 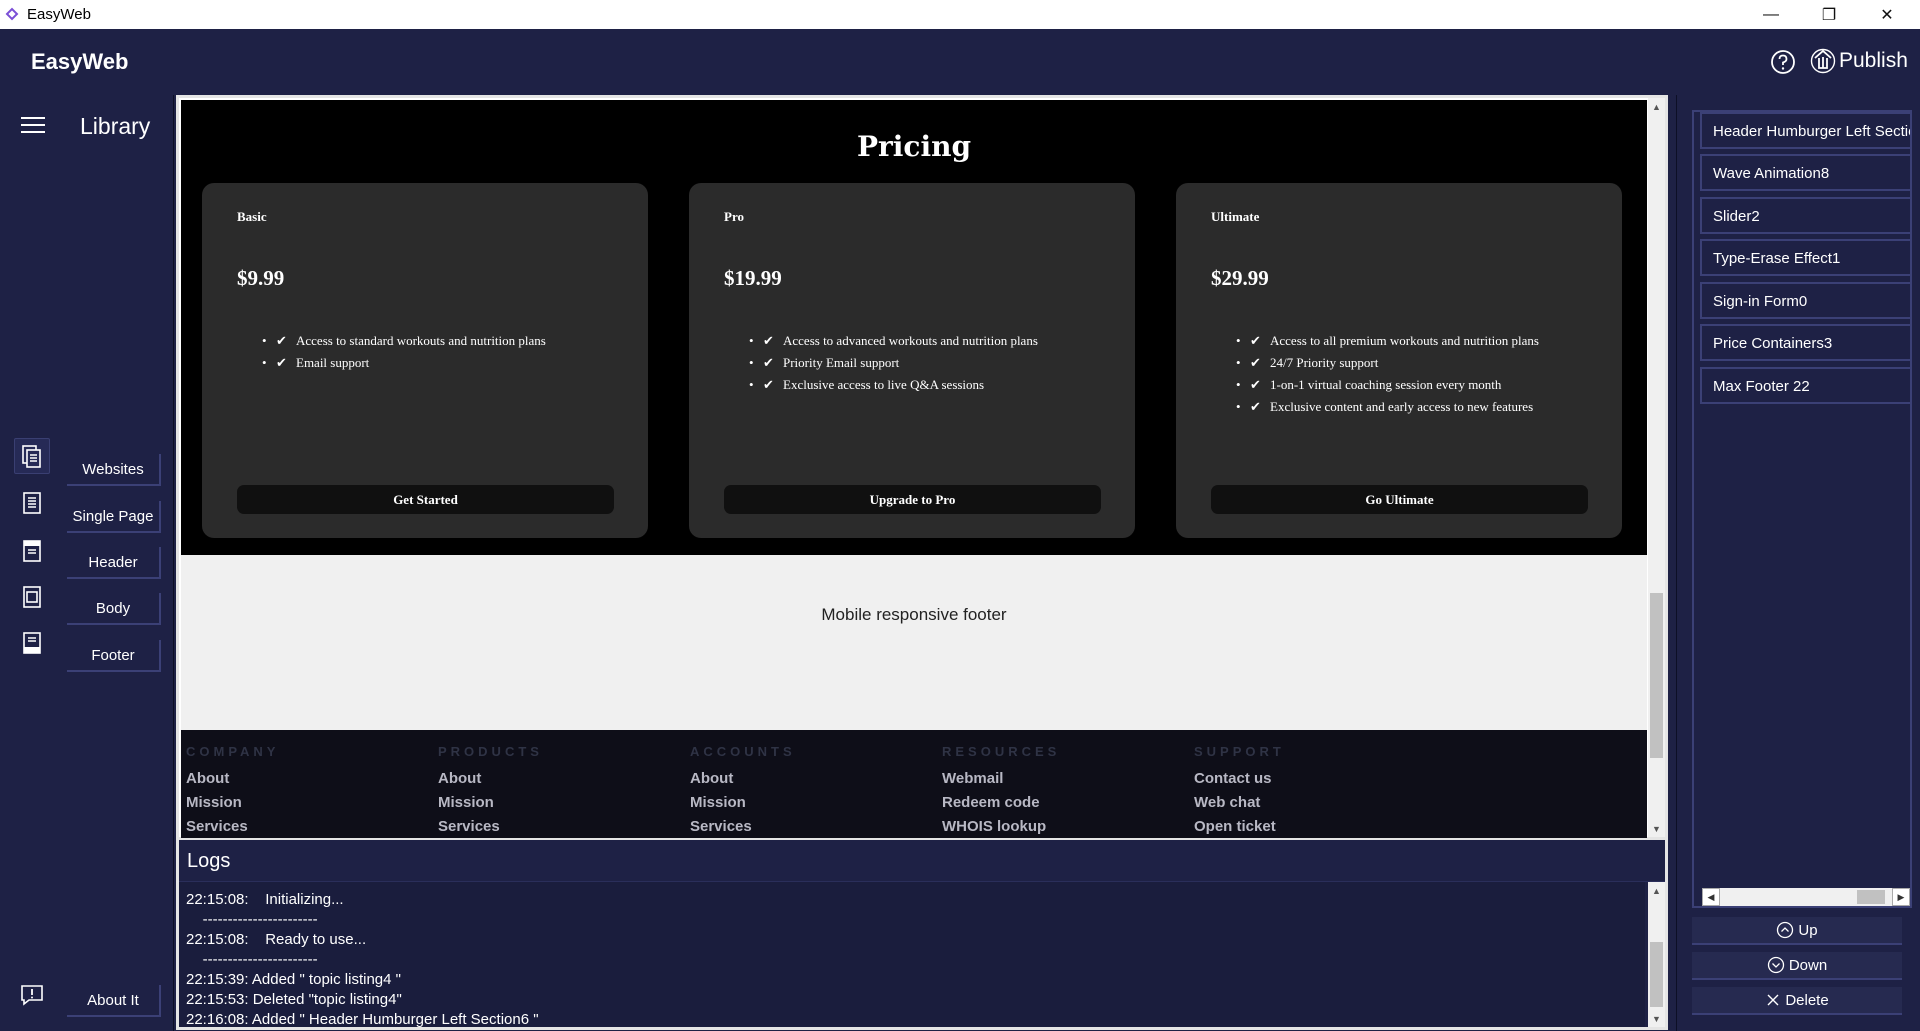 I want to click on layer-item: Max Footer 22, so click(x=1805, y=385).